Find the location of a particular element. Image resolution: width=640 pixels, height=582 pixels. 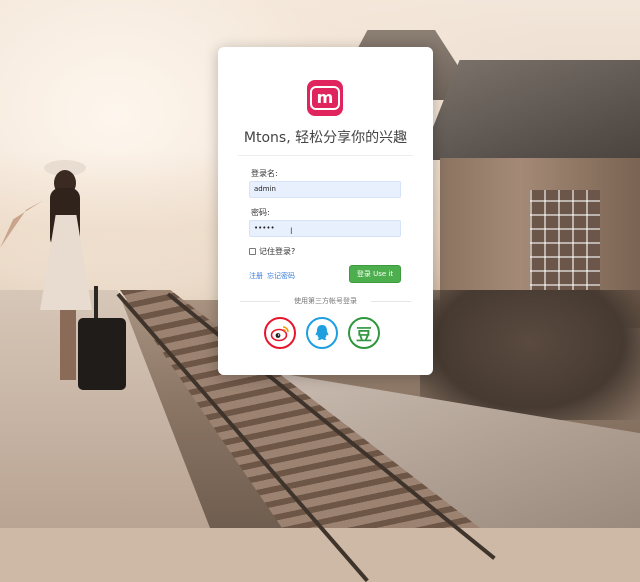

text-cursor-icon: I is located at coordinates (291, 232).